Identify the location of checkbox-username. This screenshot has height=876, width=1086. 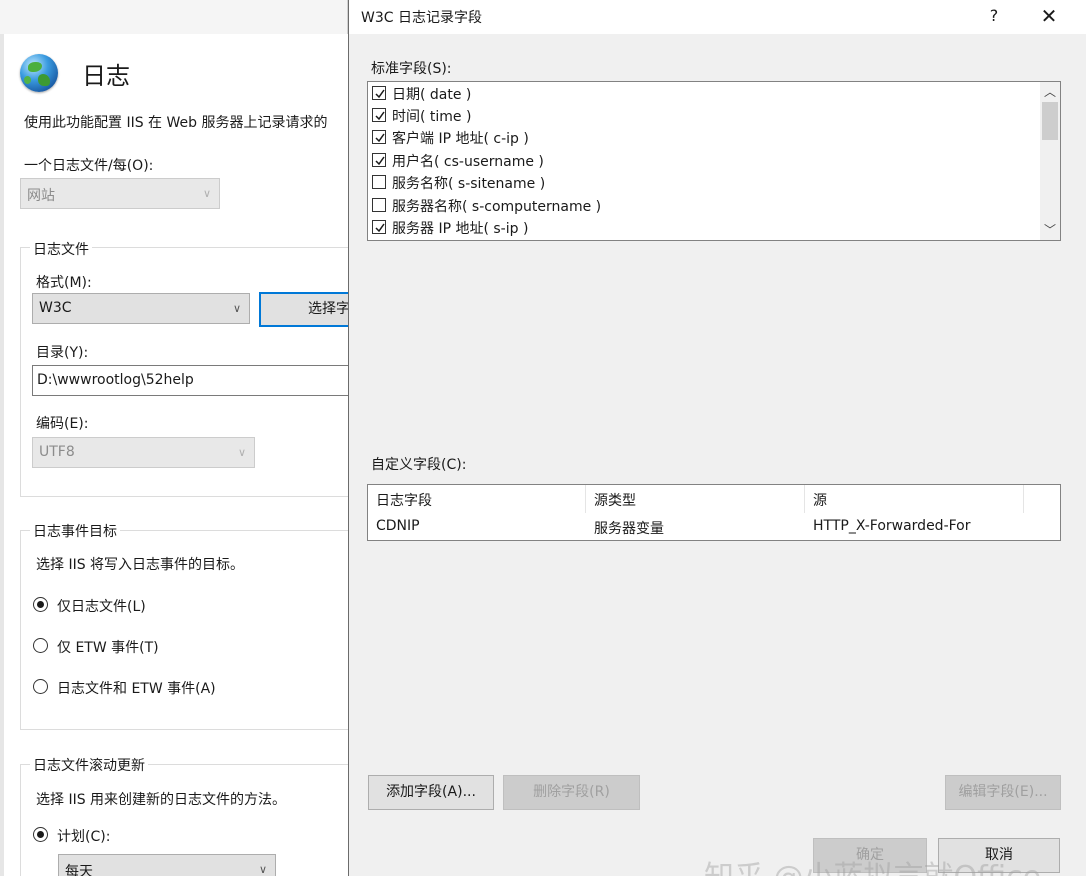
(379, 160).